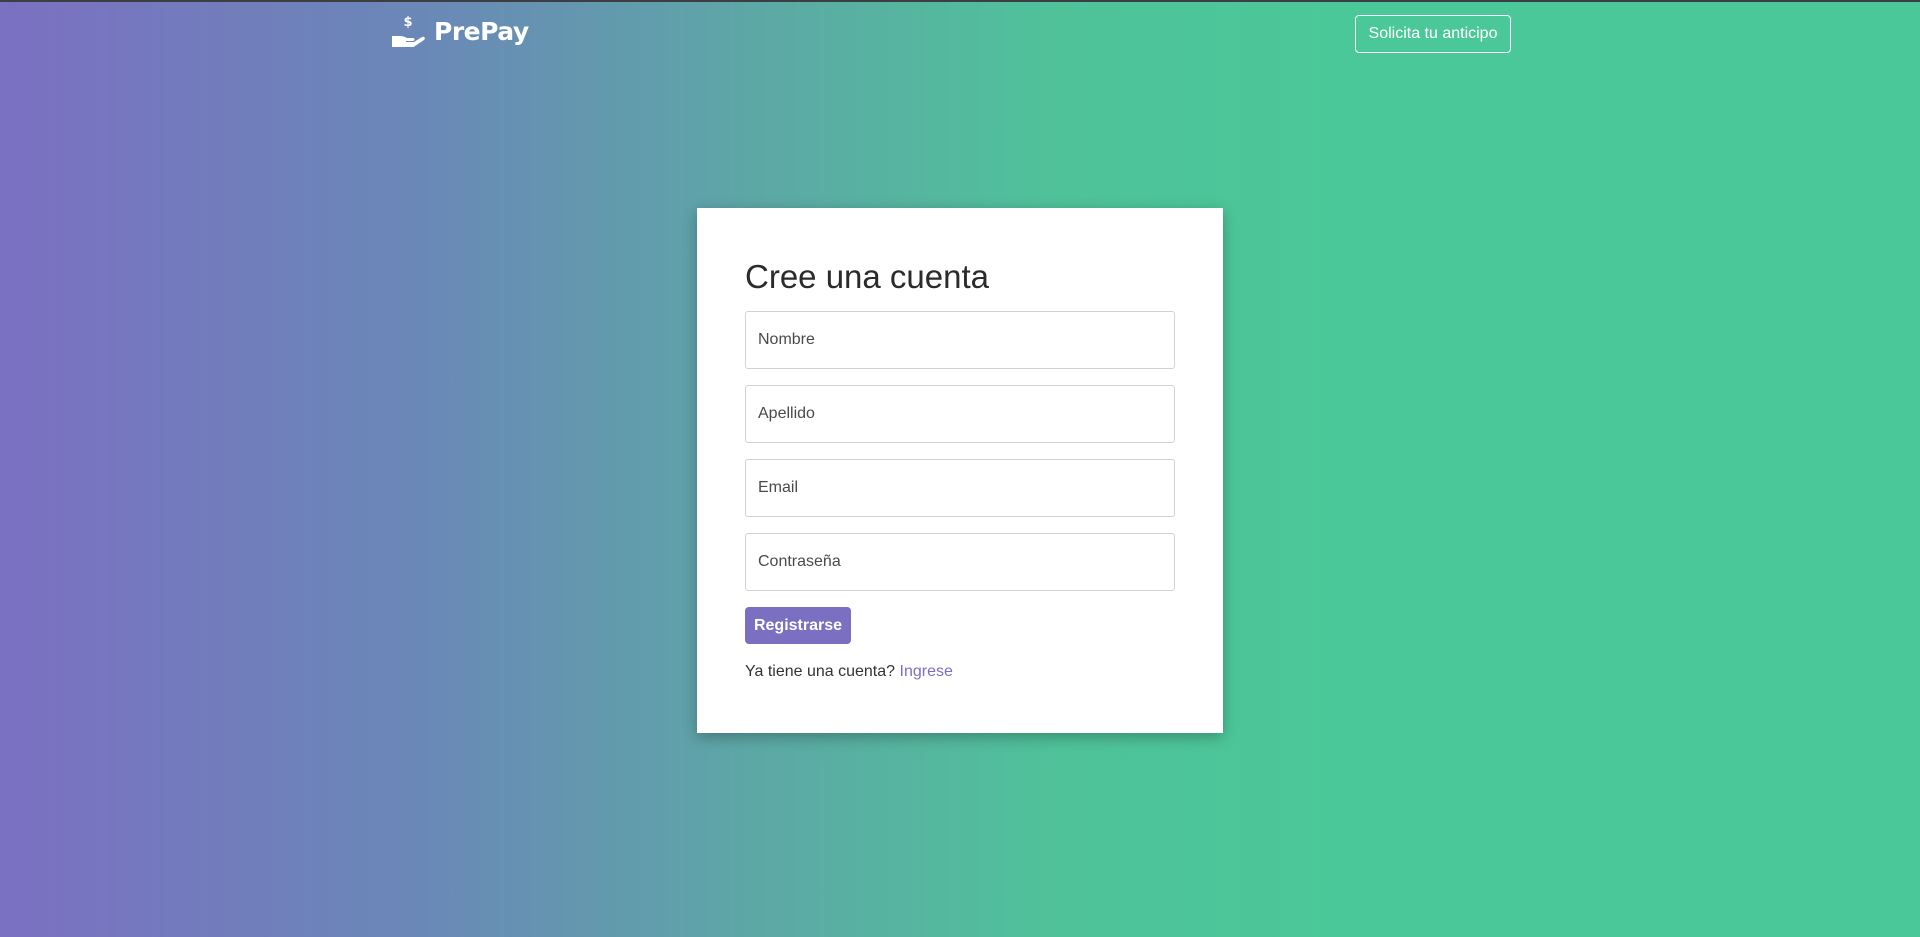 The image size is (1920, 937). Describe the element at coordinates (1433, 34) in the screenshot. I see `request-advance-button: Solicita tu anticipo` at that location.